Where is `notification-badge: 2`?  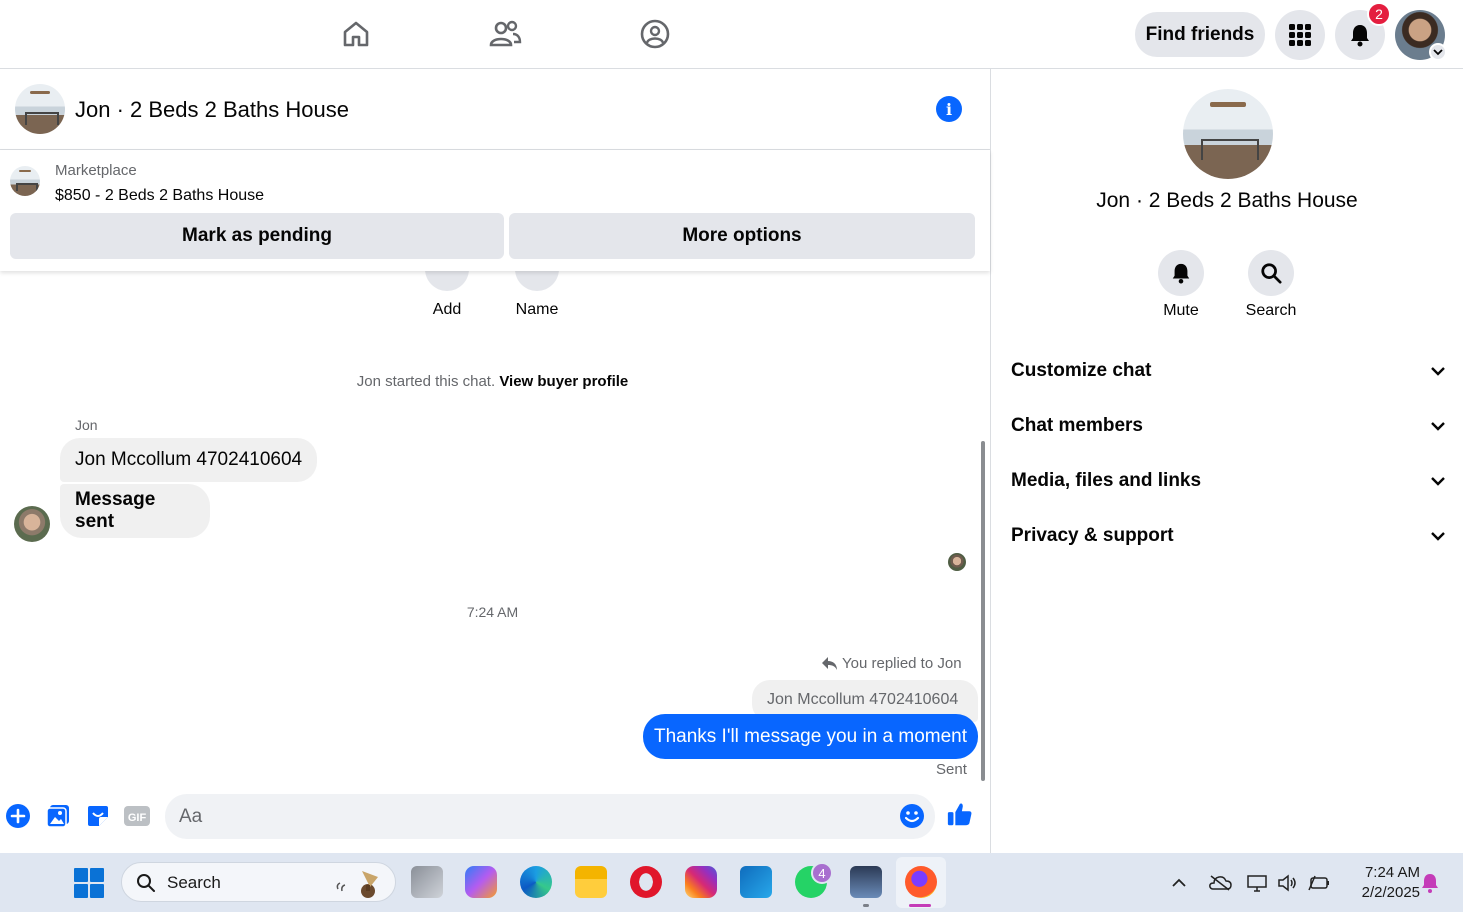 notification-badge: 2 is located at coordinates (1379, 14).